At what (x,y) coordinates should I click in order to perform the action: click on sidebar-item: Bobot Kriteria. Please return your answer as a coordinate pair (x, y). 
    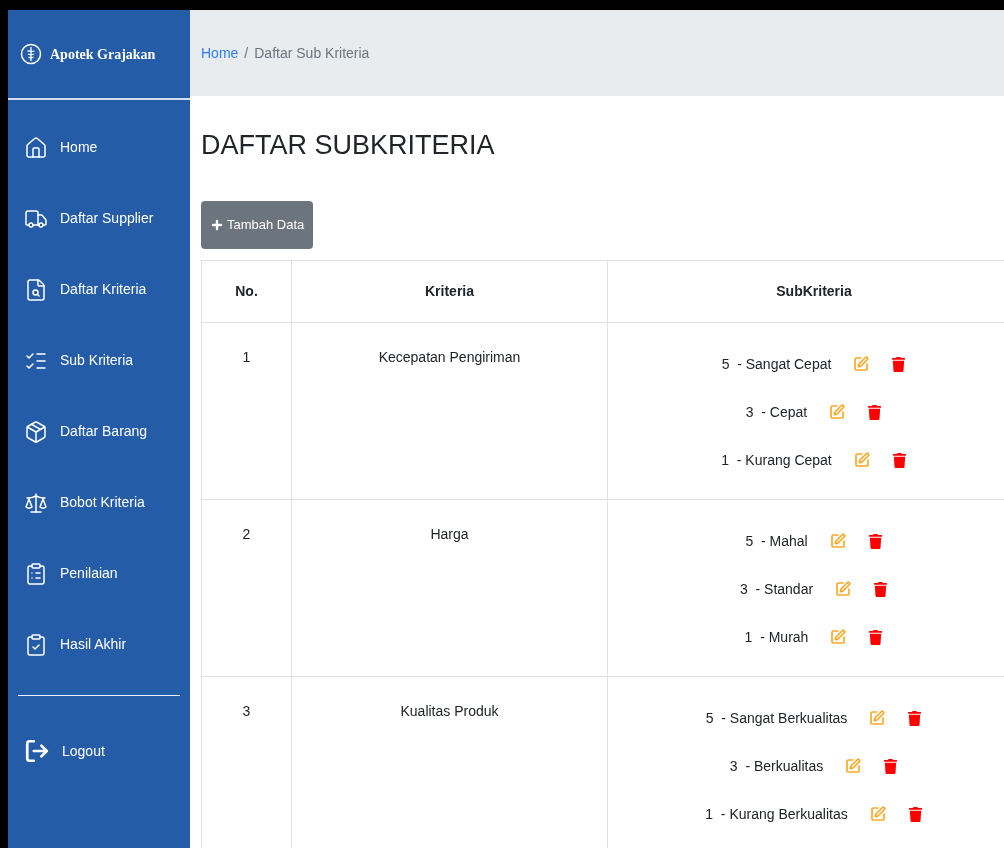
    Looking at the image, I should click on (99, 502).